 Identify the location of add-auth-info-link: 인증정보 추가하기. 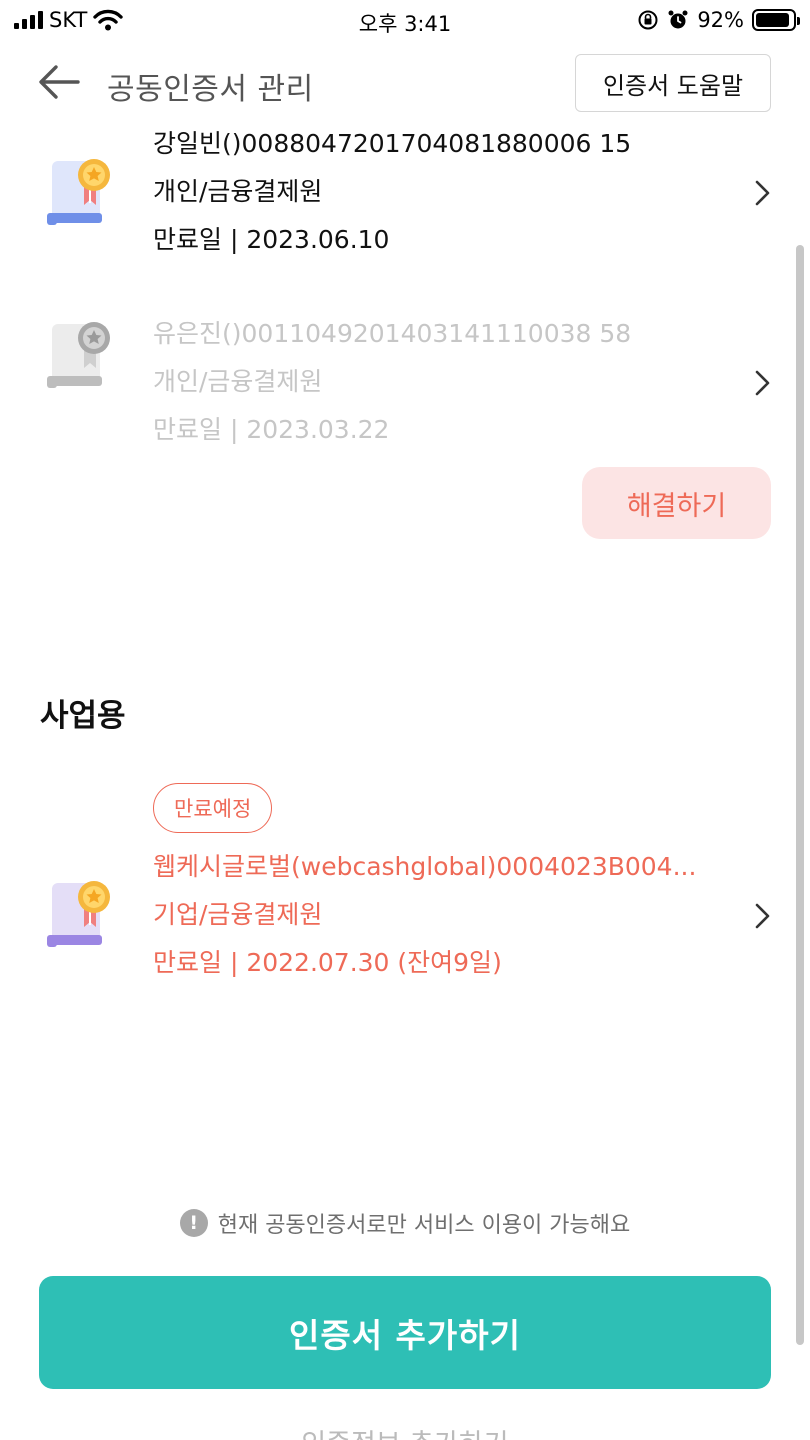
(405, 1431).